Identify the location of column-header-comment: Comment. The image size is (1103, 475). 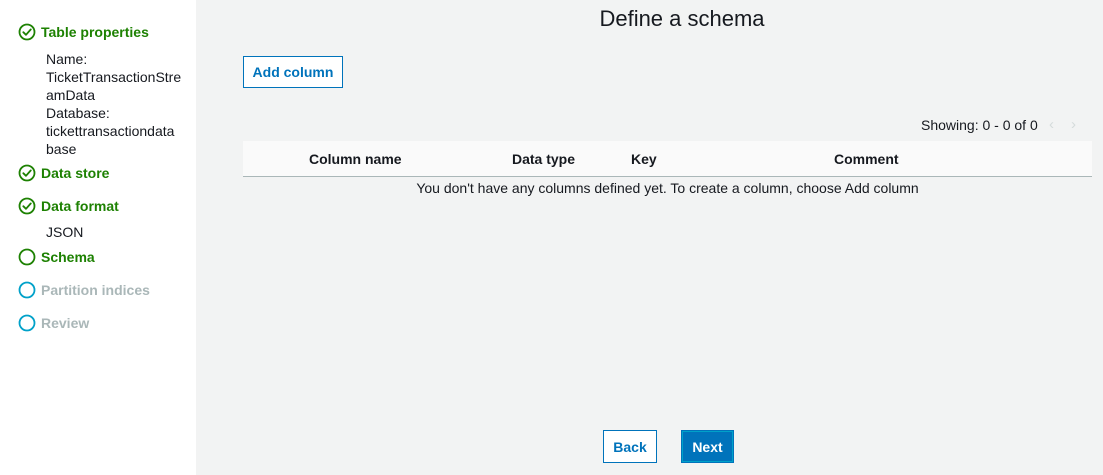
(866, 159).